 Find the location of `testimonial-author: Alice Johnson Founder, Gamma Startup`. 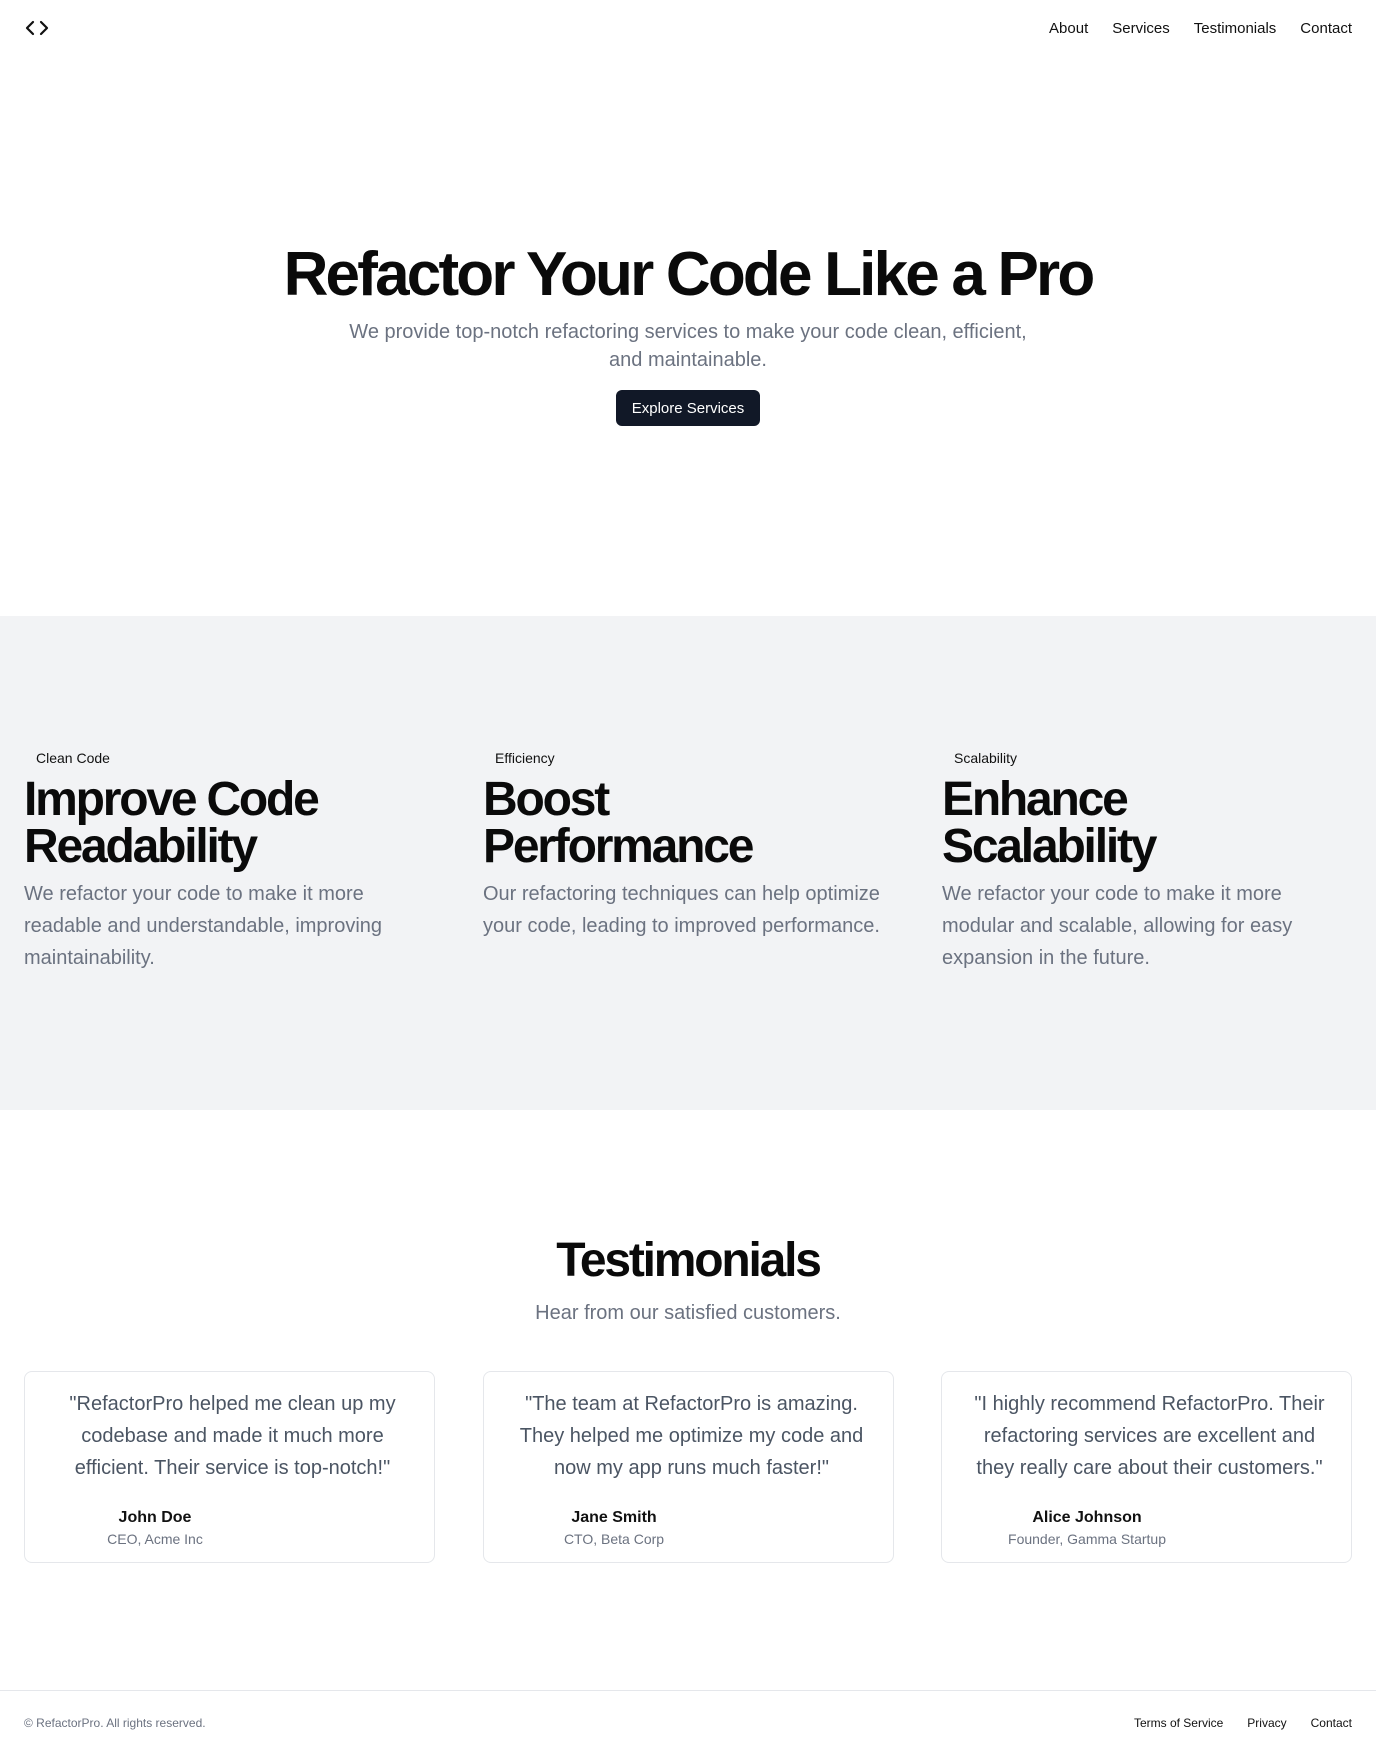

testimonial-author: Alice Johnson Founder, Gamma Startup is located at coordinates (1087, 1528).